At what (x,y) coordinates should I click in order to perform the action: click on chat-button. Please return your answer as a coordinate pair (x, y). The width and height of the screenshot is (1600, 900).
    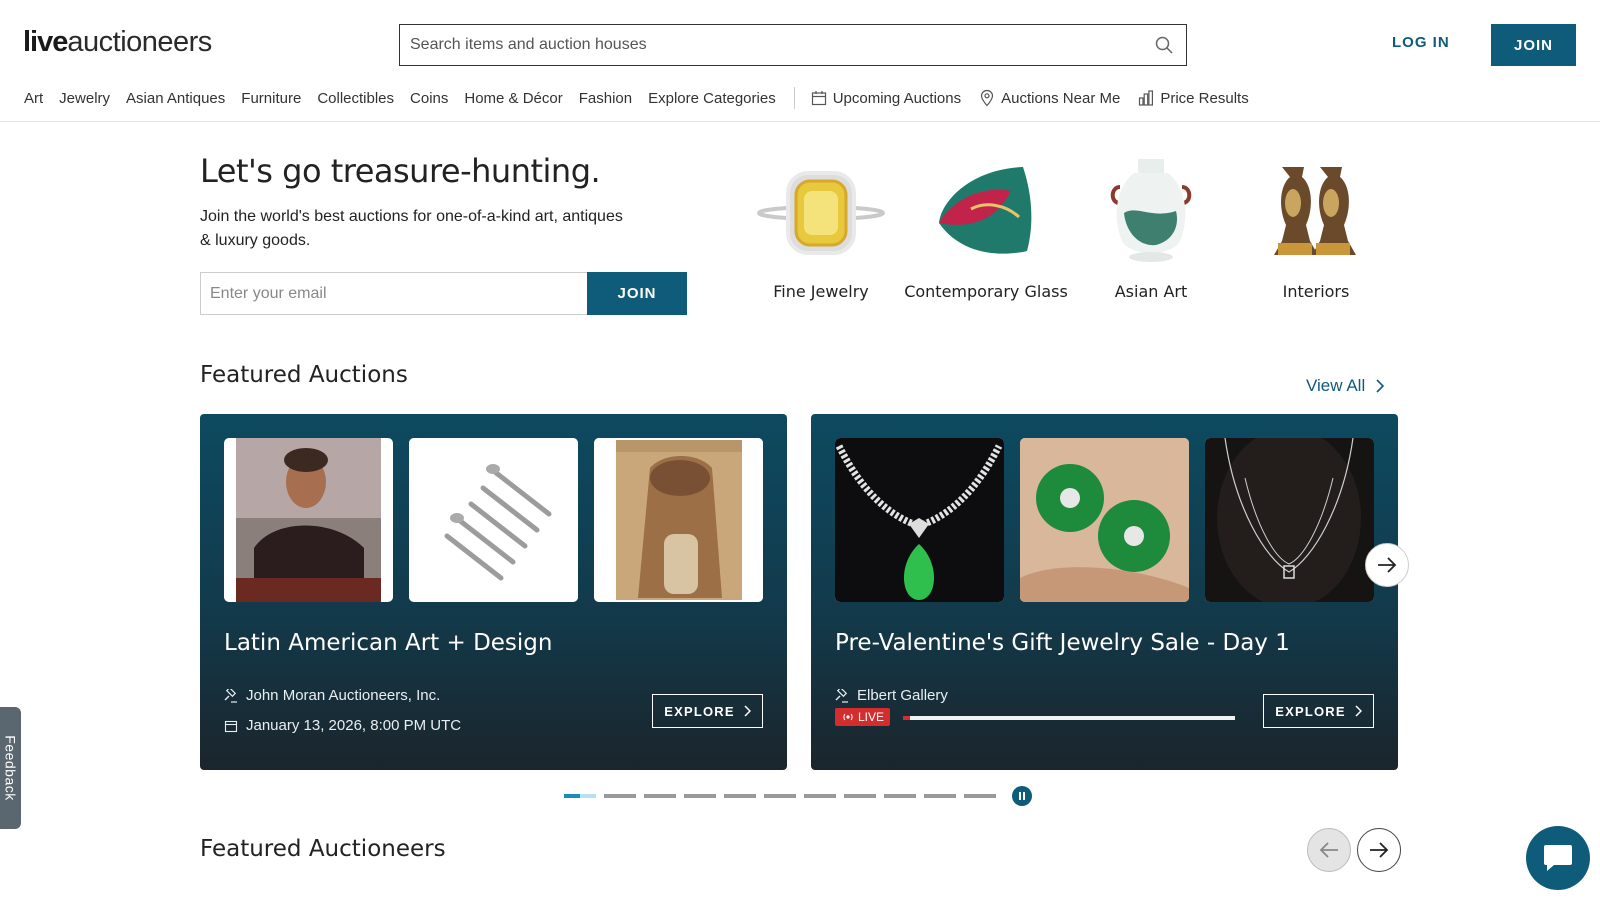
    Looking at the image, I should click on (1558, 858).